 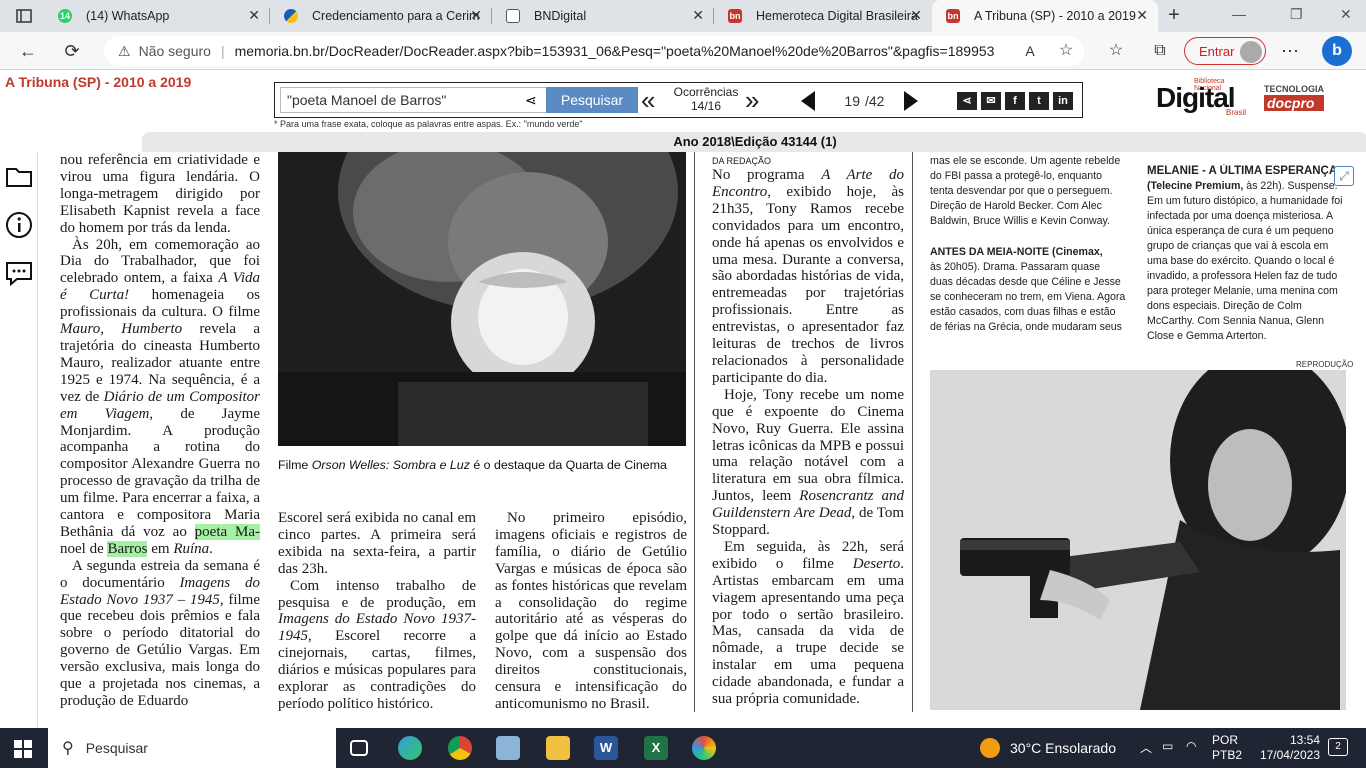 What do you see at coordinates (754, 142) in the screenshot?
I see `edition-bar: Ano 2018\Edição 43144 (1)` at bounding box center [754, 142].